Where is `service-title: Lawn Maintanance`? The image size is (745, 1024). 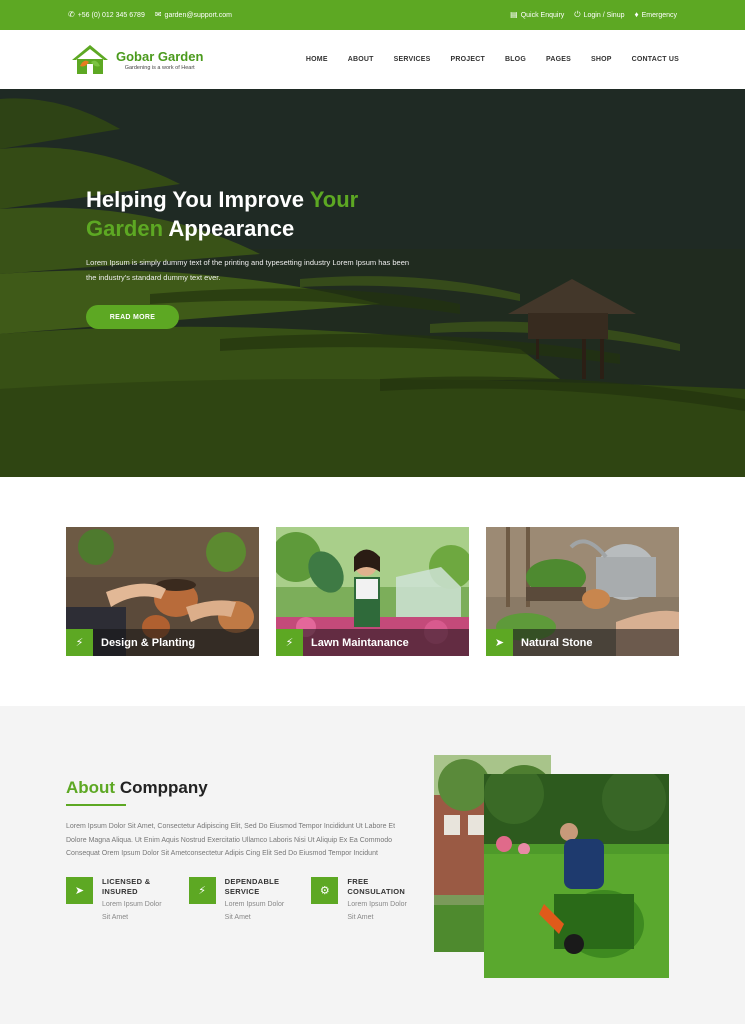 service-title: Lawn Maintanance is located at coordinates (360, 642).